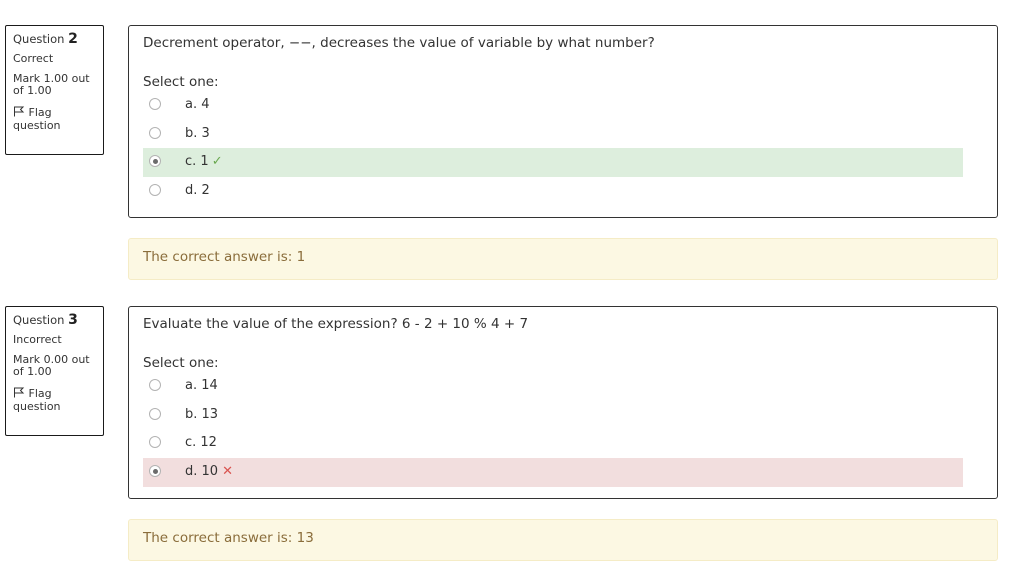  What do you see at coordinates (202, 471) in the screenshot?
I see `answer-label: d. 10` at bounding box center [202, 471].